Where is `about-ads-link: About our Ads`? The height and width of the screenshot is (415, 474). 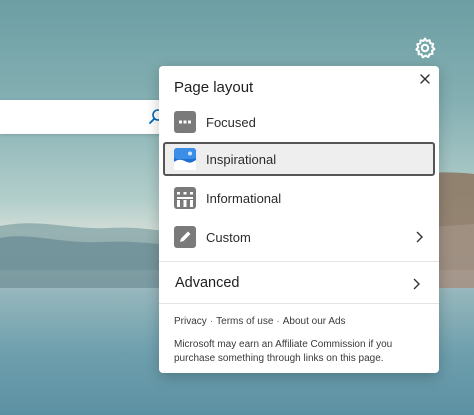 about-ads-link: About our Ads is located at coordinates (314, 321).